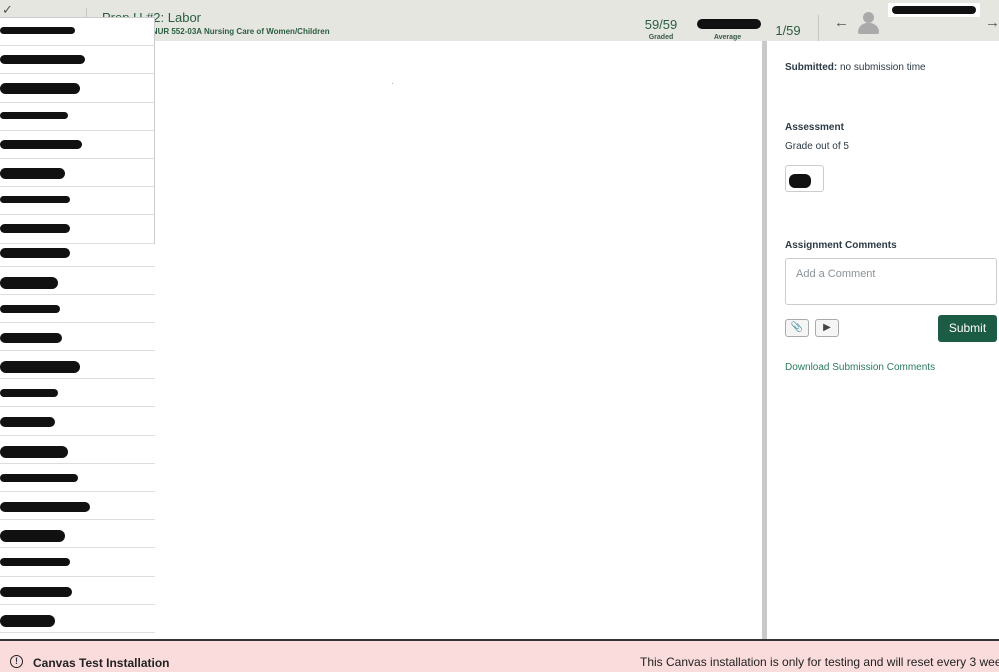 This screenshot has width=999, height=672. I want to click on graded-stat: 59/59 Graded, so click(661, 29).